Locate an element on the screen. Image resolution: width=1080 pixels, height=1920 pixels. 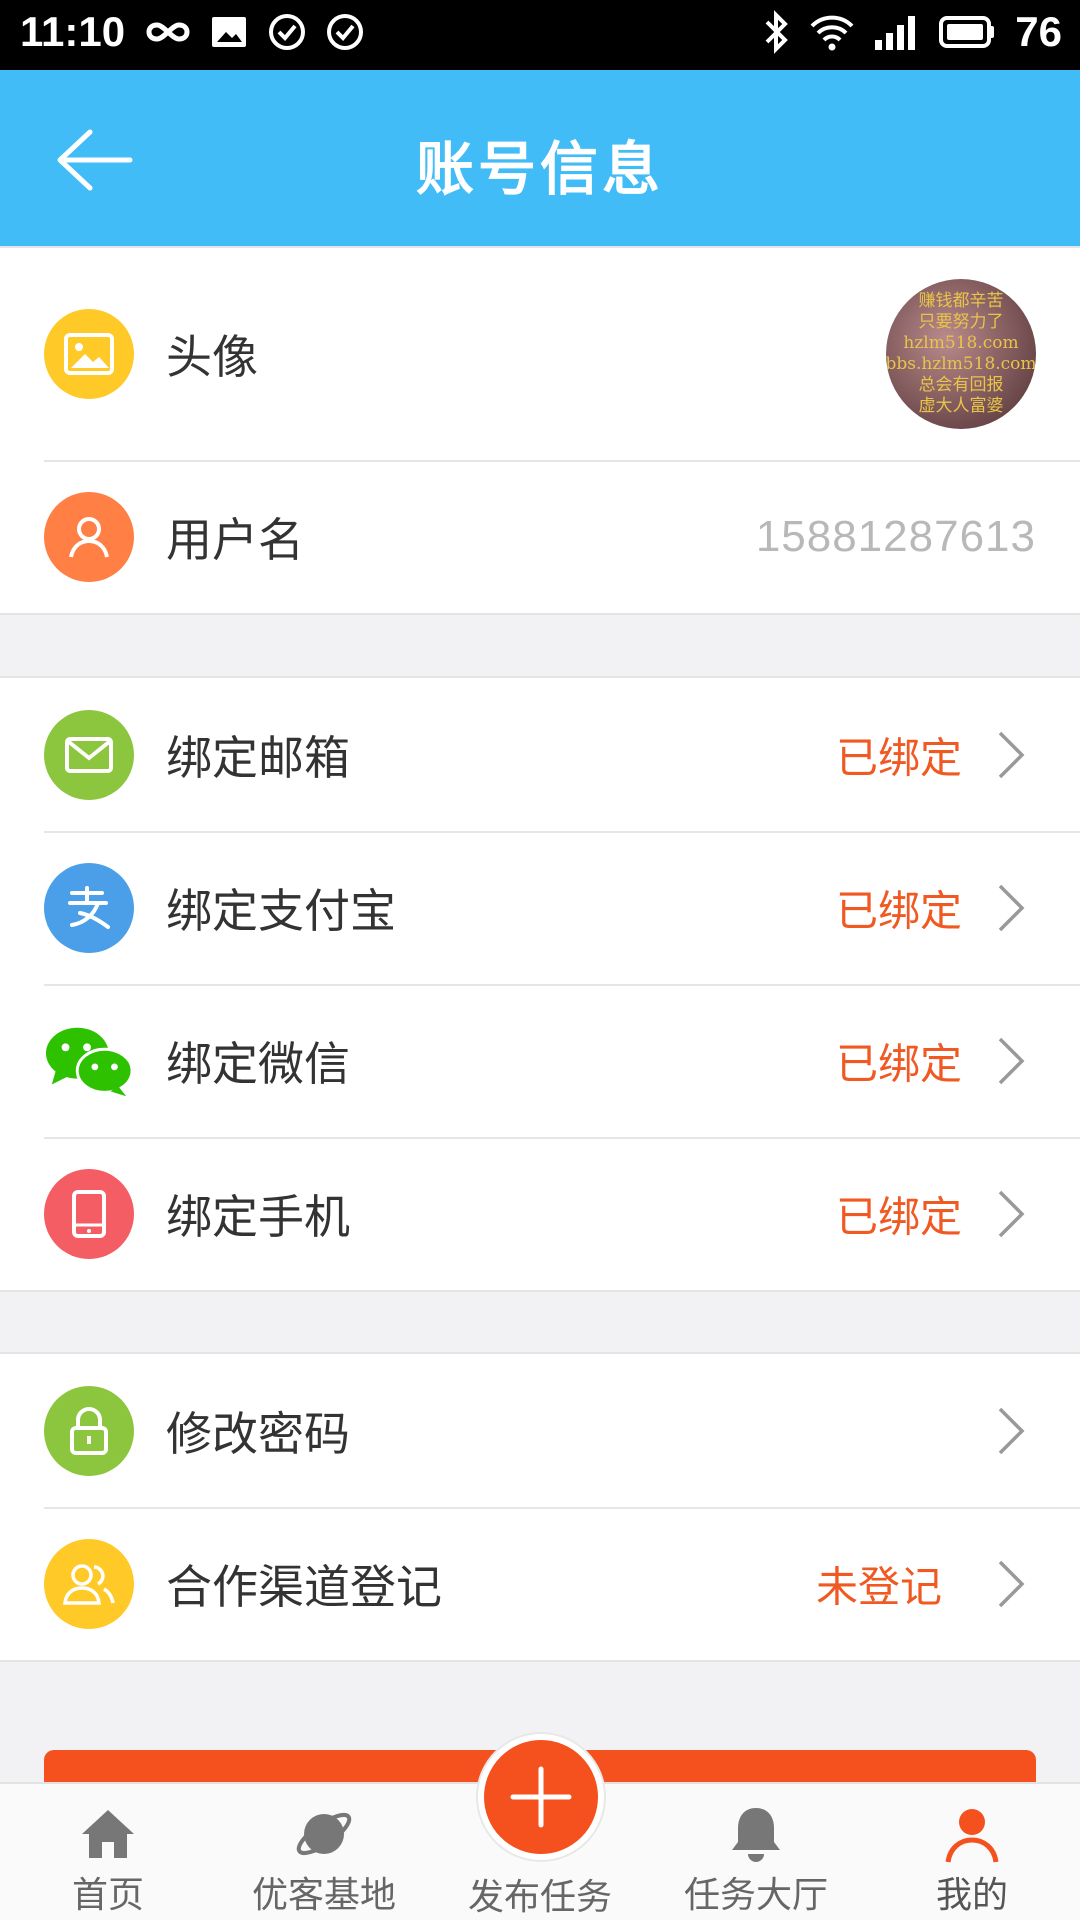
bind-alipay-label: 绑定支付宝 is located at coordinates (281, 910).